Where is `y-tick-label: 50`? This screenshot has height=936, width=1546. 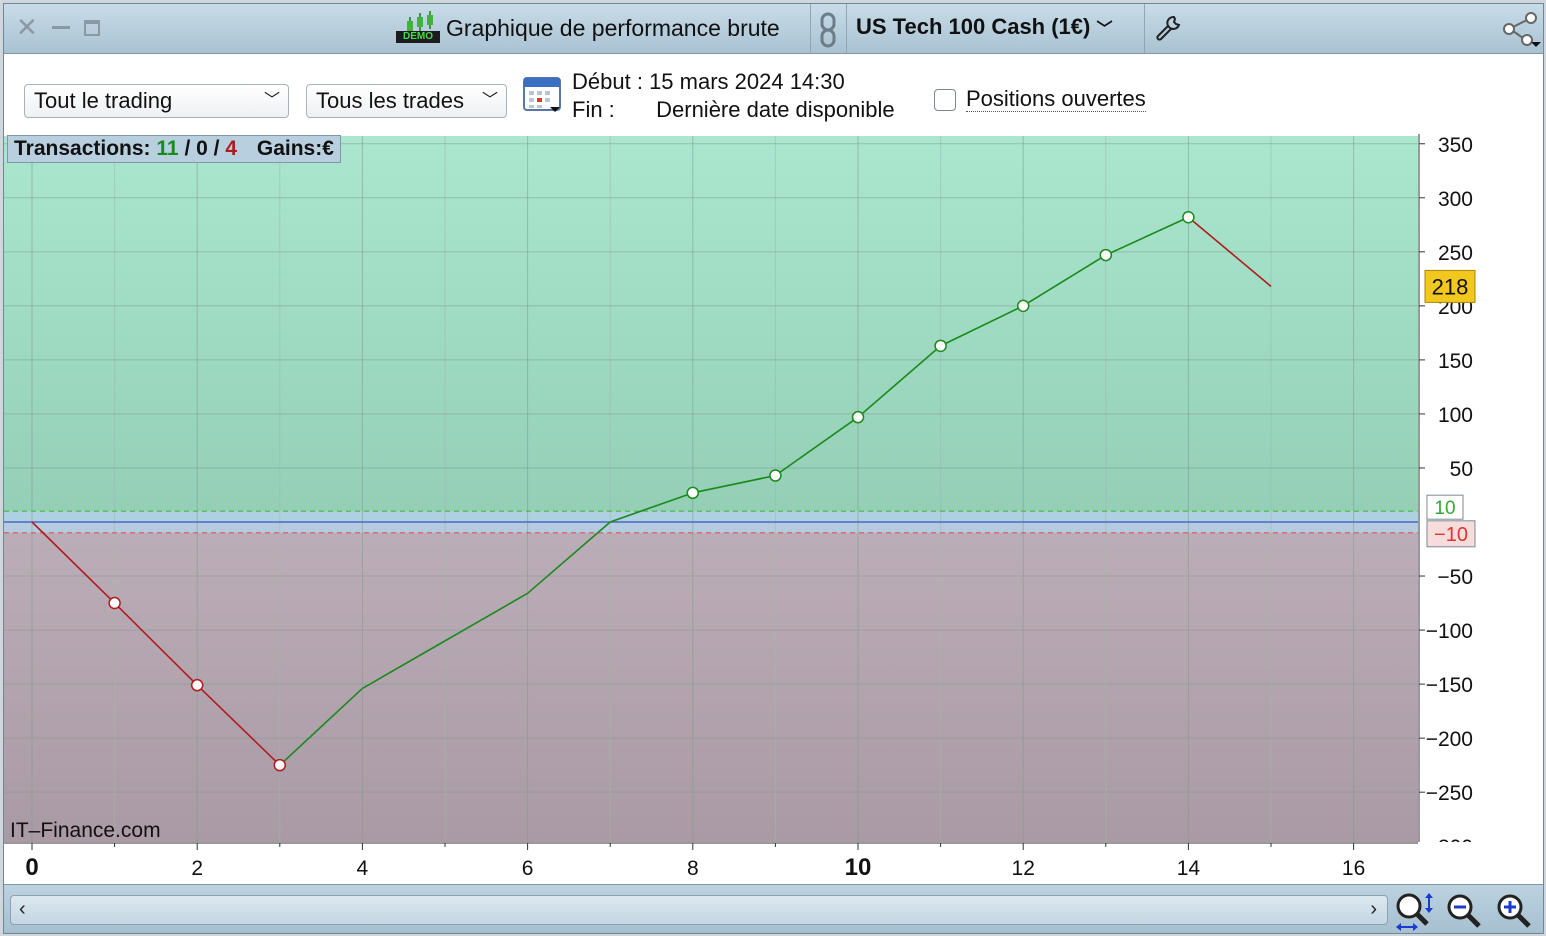 y-tick-label: 50 is located at coordinates (1461, 469).